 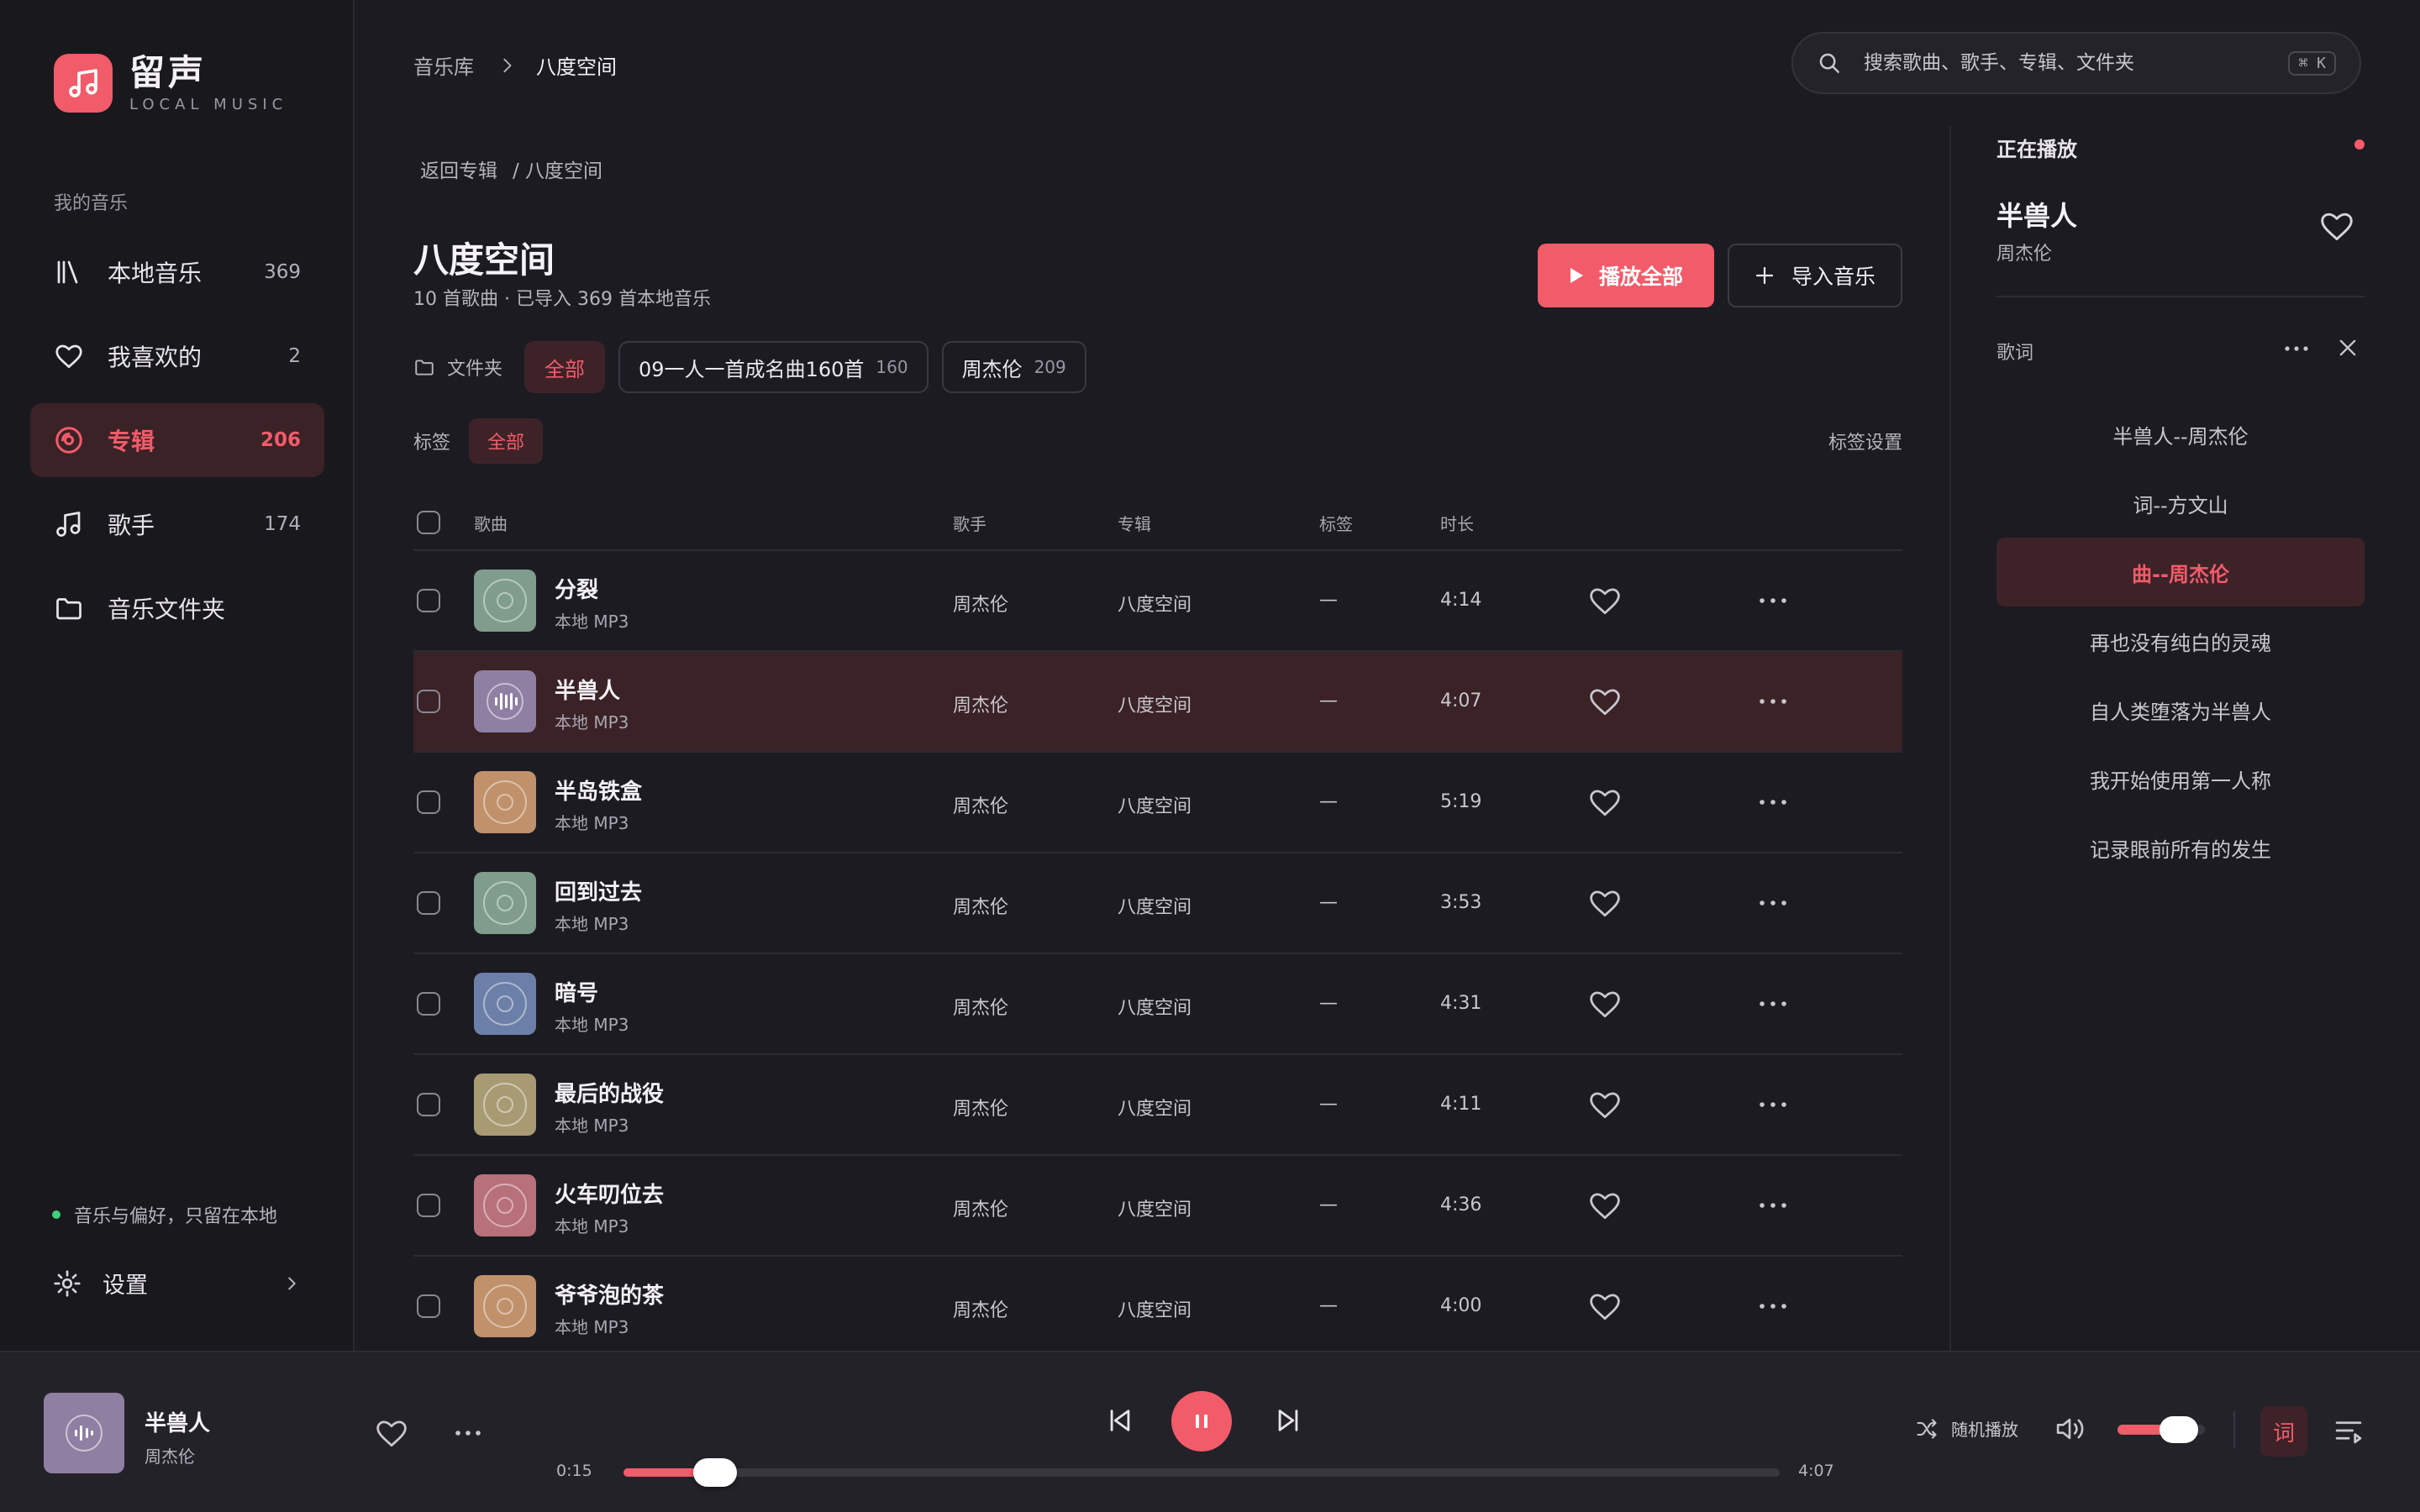 I want to click on tag-settings-link: 标签设置, so click(x=1865, y=441).